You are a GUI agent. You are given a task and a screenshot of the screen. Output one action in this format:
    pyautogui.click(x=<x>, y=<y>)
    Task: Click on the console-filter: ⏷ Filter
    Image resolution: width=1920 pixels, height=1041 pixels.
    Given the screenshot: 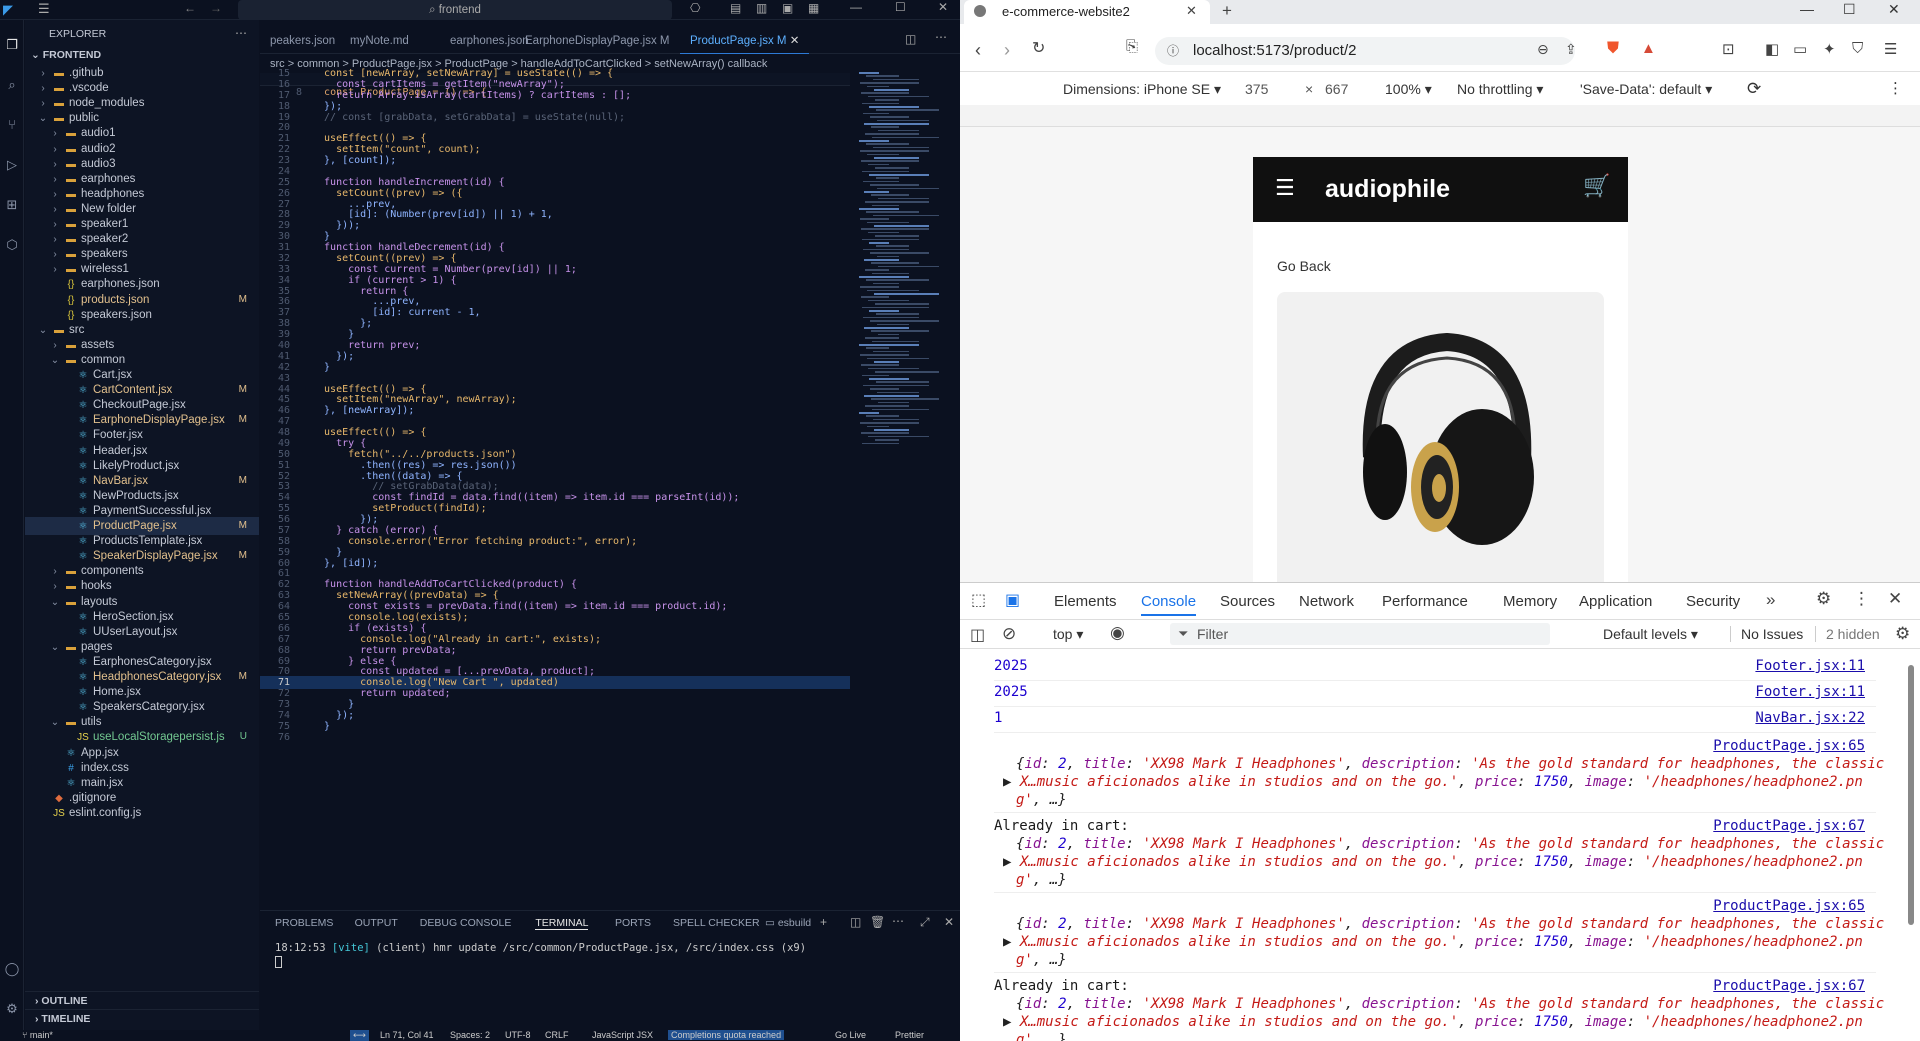 What is the action you would take?
    pyautogui.click(x=1360, y=634)
    